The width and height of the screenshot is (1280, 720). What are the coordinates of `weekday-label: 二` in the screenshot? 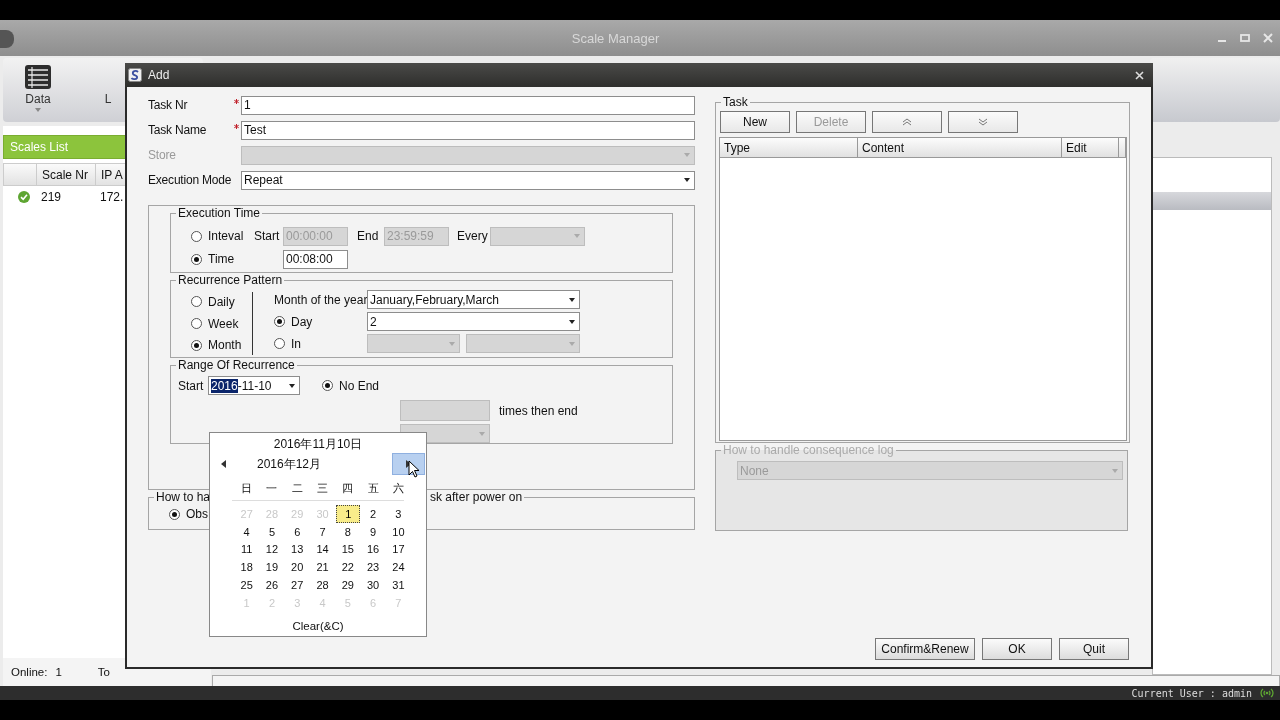 It's located at (297, 488).